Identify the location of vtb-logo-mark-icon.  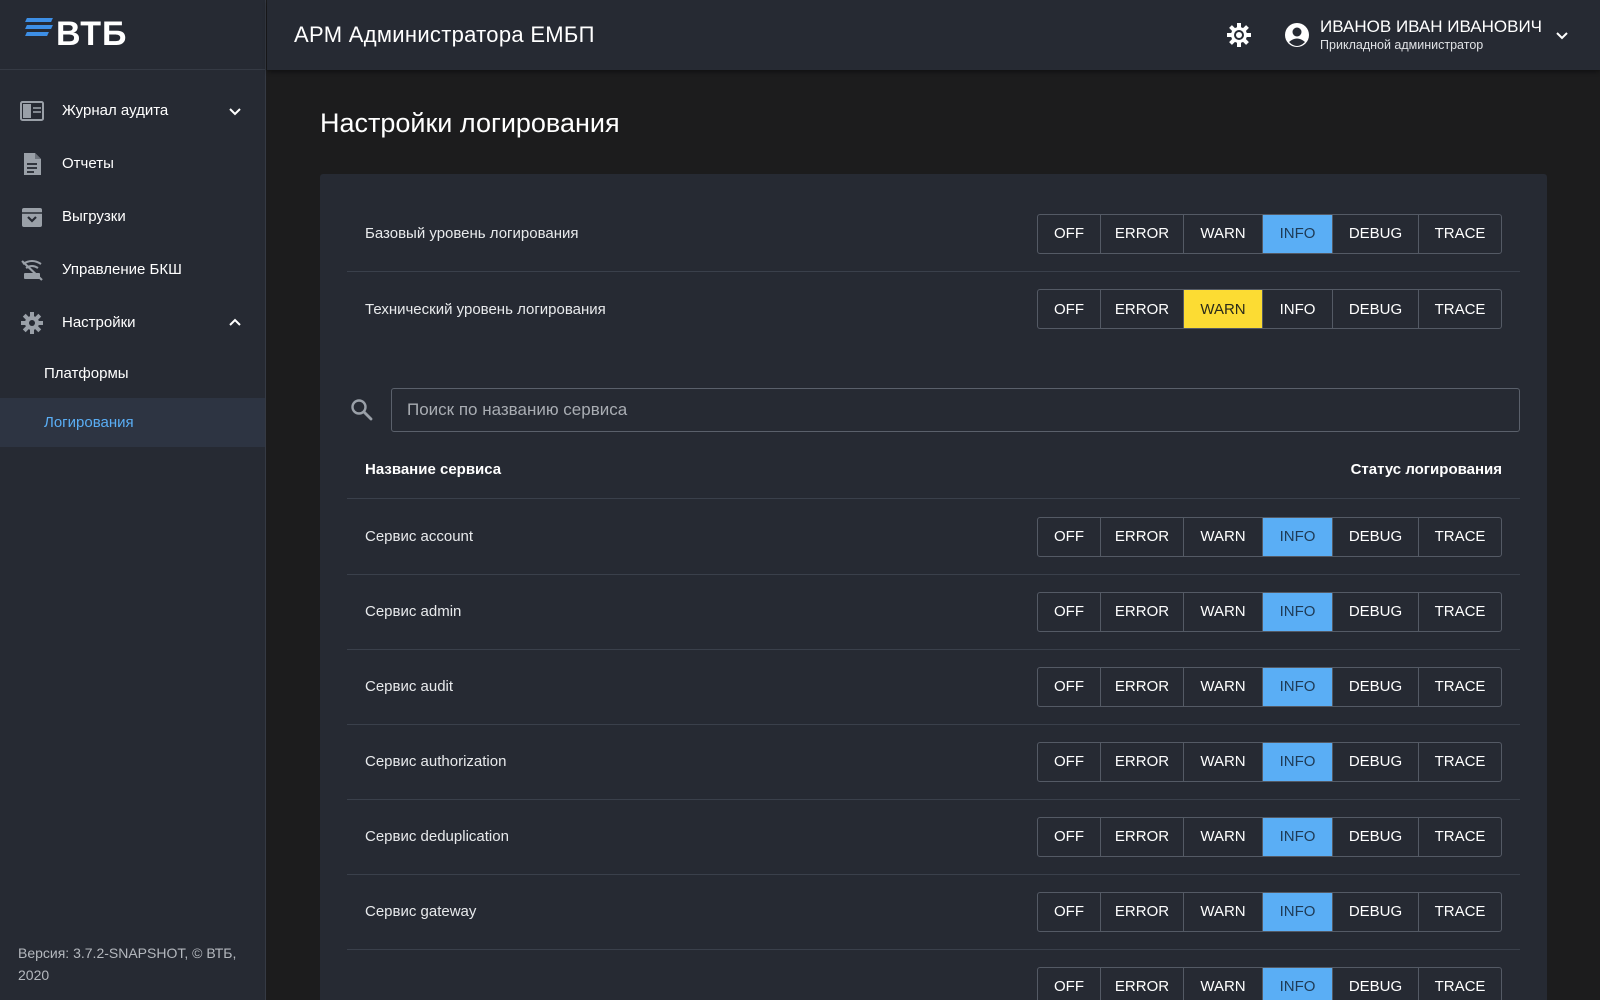
(39, 26).